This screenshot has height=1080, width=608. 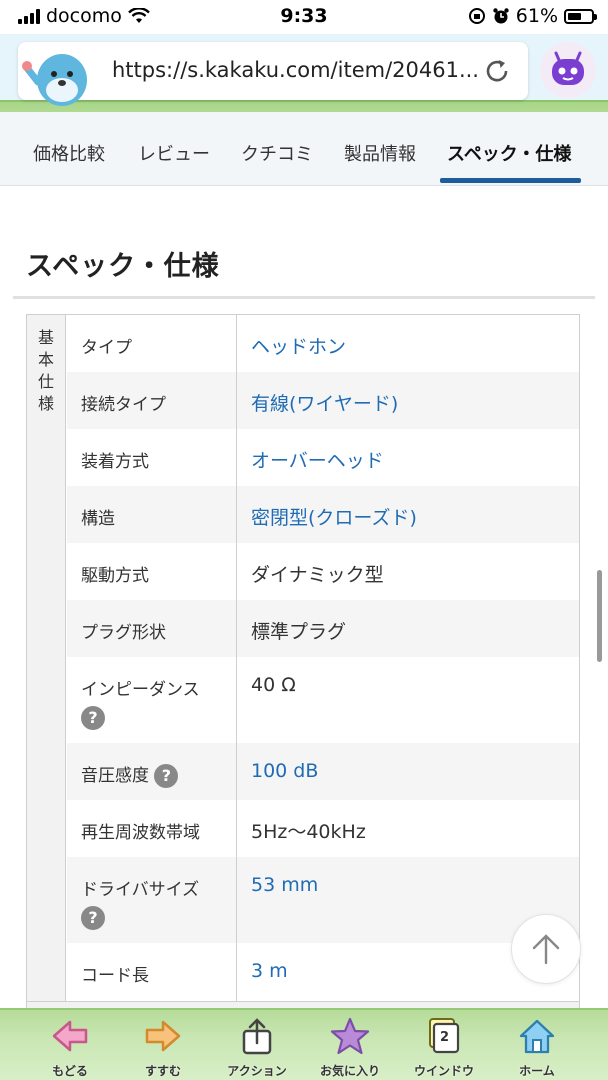 I want to click on spec-key: 駆動方式, so click(x=115, y=576).